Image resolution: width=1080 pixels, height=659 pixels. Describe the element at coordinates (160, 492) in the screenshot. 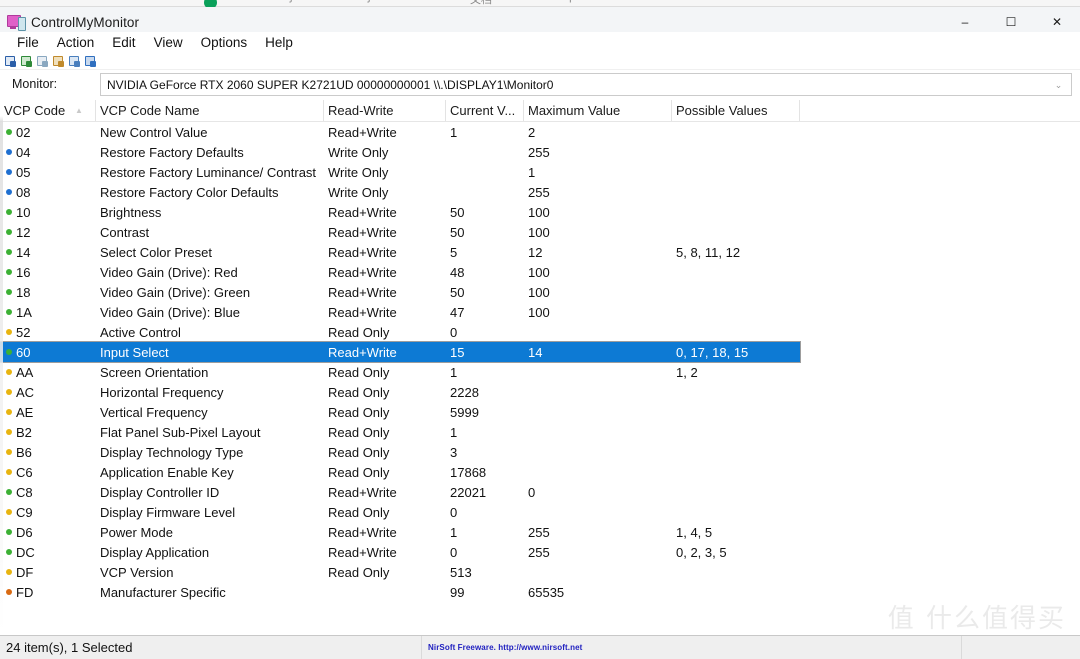

I see `cell-name: Display Controller ID` at that location.